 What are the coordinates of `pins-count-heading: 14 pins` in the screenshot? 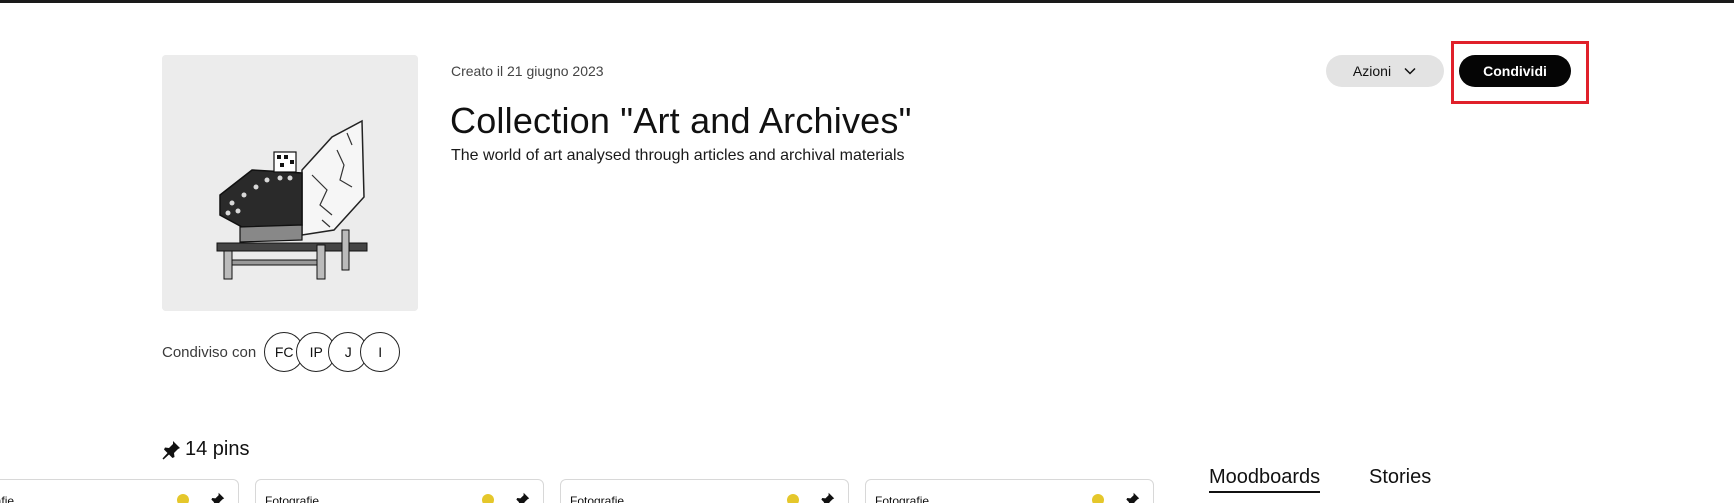 It's located at (205, 449).